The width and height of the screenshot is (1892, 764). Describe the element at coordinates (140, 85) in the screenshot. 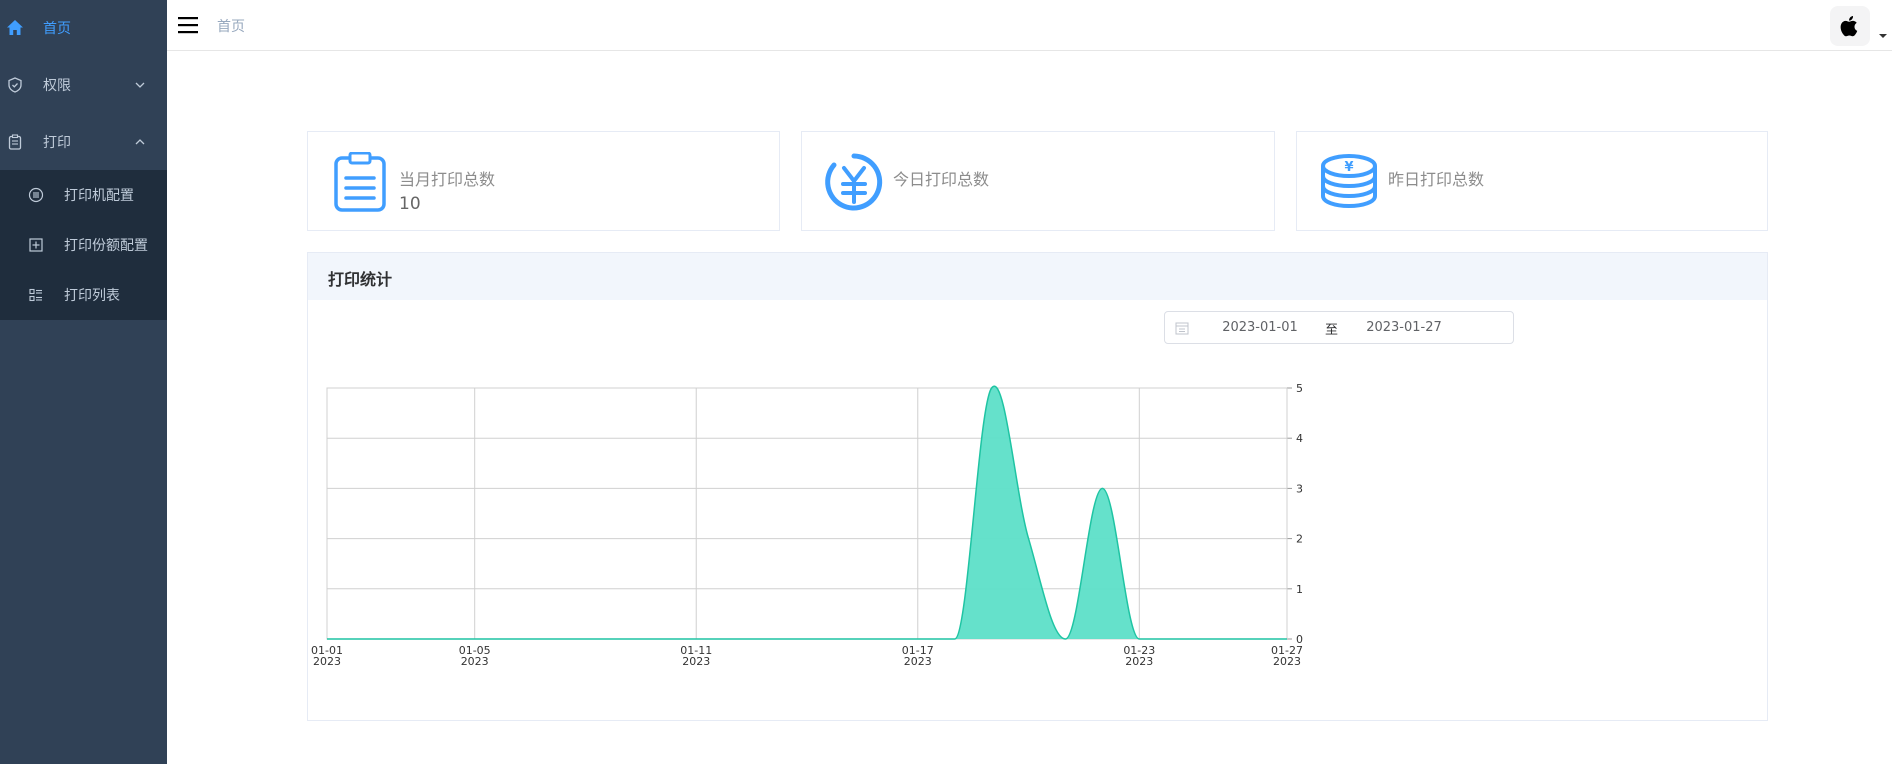

I see `chevron-down-icon` at that location.